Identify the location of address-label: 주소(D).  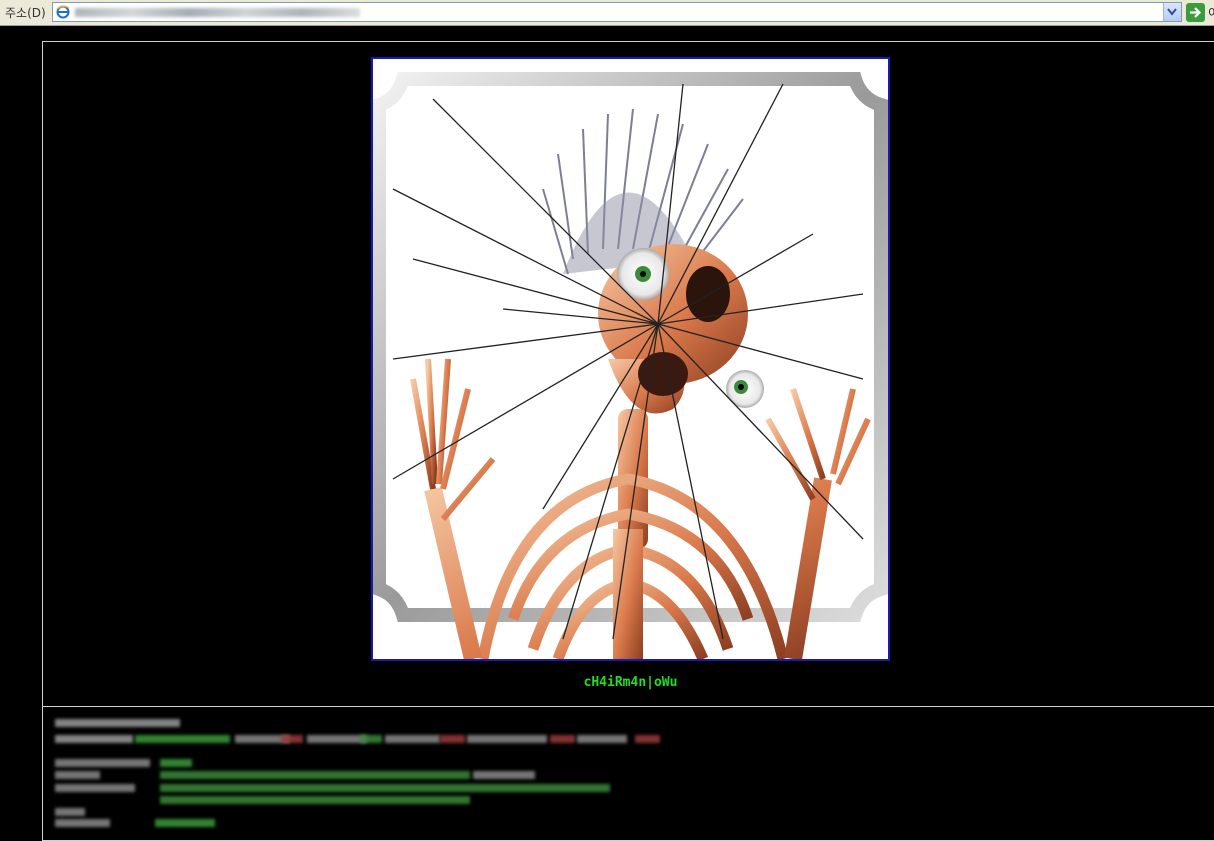
(25, 13).